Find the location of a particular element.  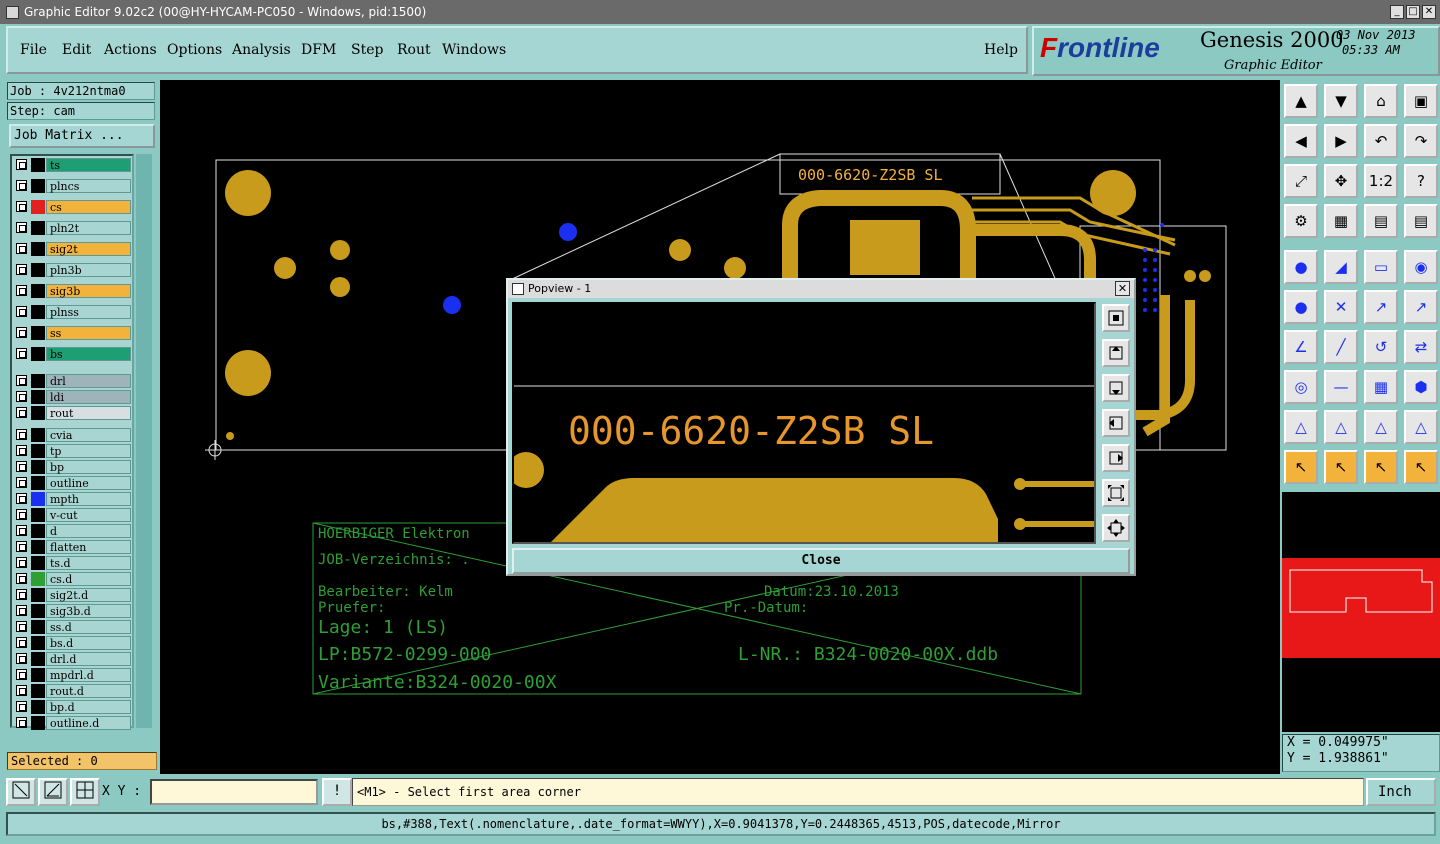

layer-name: mpth is located at coordinates (88, 499).